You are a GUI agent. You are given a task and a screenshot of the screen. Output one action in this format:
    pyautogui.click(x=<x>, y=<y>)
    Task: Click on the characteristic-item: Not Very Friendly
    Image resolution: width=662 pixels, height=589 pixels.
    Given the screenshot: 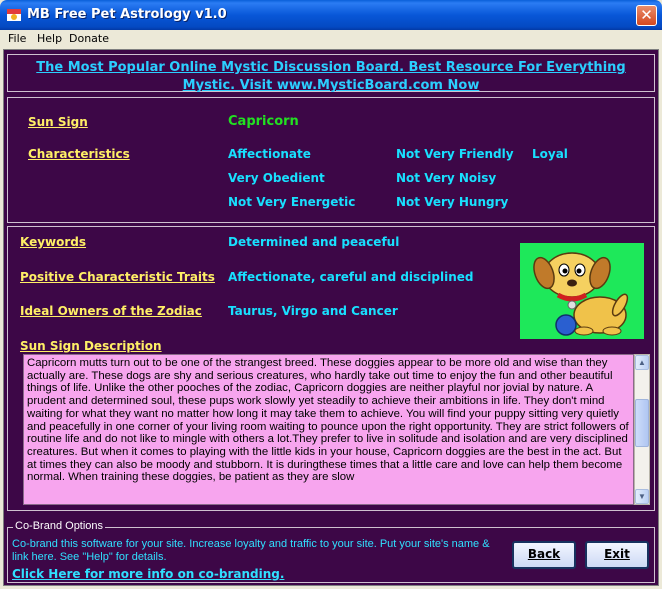 What is the action you would take?
    pyautogui.click(x=455, y=154)
    